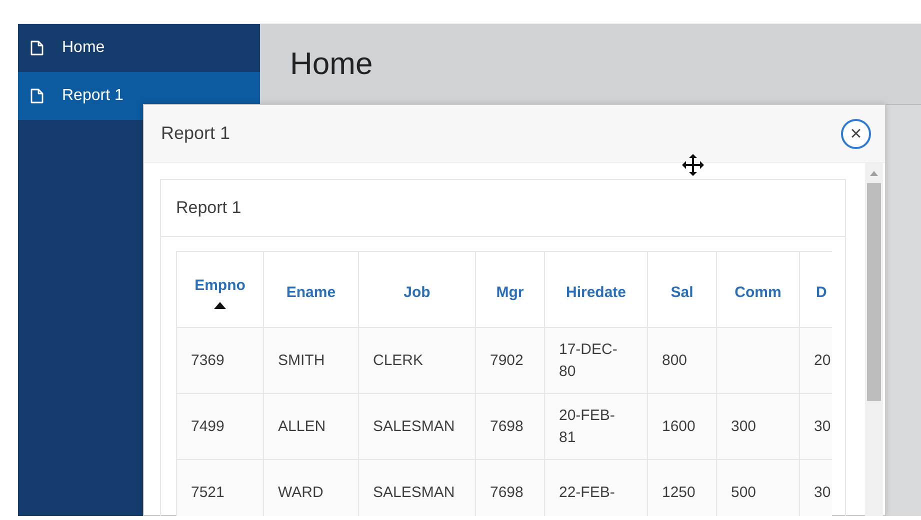 Image resolution: width=921 pixels, height=520 pixels. I want to click on scroll-up-icon, so click(874, 173).